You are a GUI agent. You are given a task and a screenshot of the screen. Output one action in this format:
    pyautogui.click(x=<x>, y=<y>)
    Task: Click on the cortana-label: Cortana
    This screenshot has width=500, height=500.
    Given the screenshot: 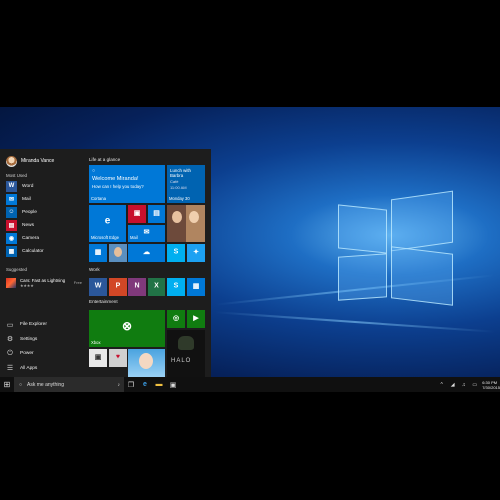 What is the action you would take?
    pyautogui.click(x=98, y=198)
    